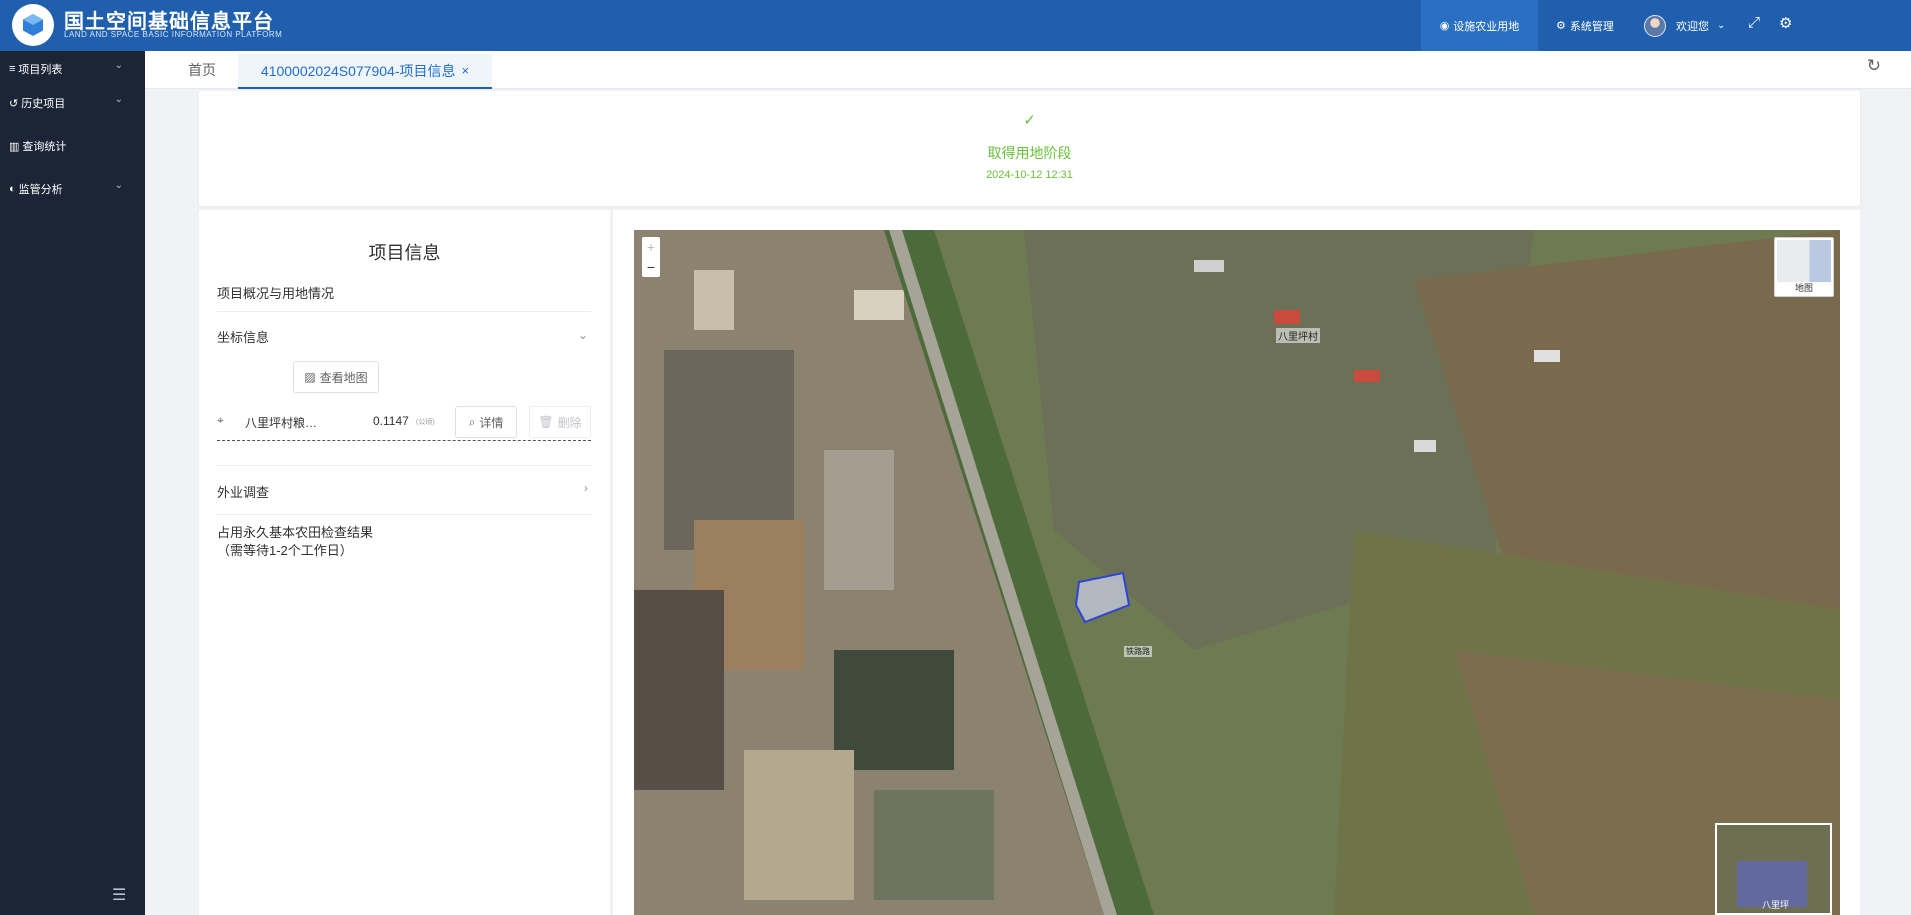  What do you see at coordinates (119, 895) in the screenshot?
I see `collapse-sidebar-icon: ☰` at bounding box center [119, 895].